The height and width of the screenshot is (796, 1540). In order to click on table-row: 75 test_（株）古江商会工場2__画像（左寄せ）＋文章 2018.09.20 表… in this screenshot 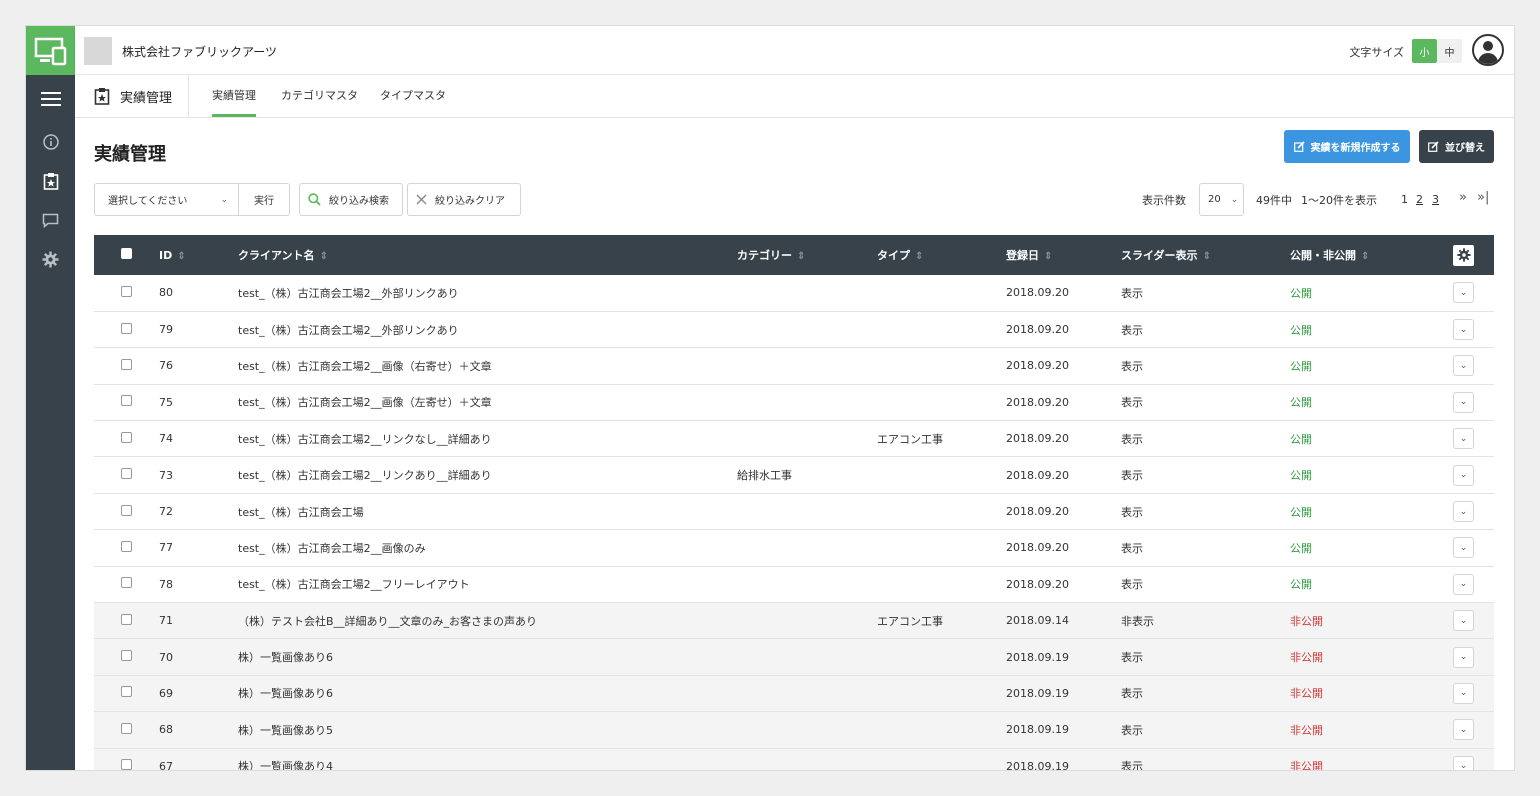, I will do `click(794, 403)`.